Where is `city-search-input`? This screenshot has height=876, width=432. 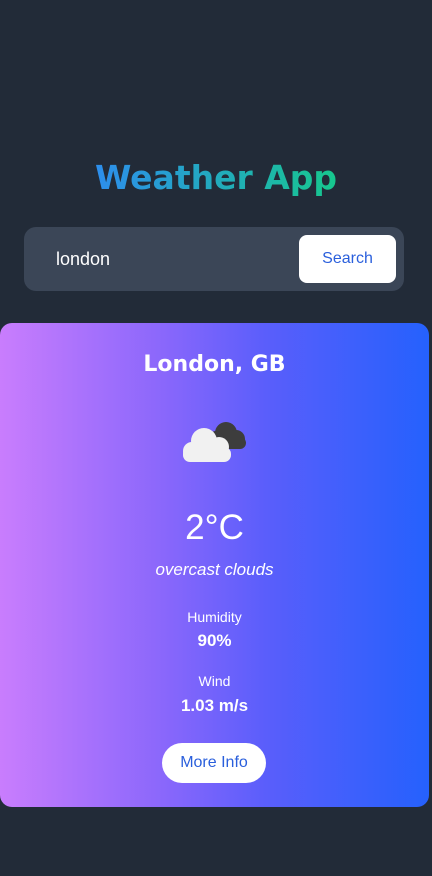 city-search-input is located at coordinates (166, 259).